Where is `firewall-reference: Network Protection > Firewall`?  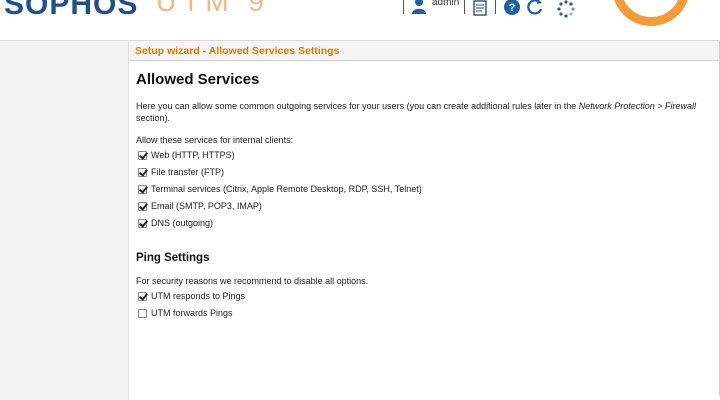
firewall-reference: Network Protection > Firewall is located at coordinates (637, 106).